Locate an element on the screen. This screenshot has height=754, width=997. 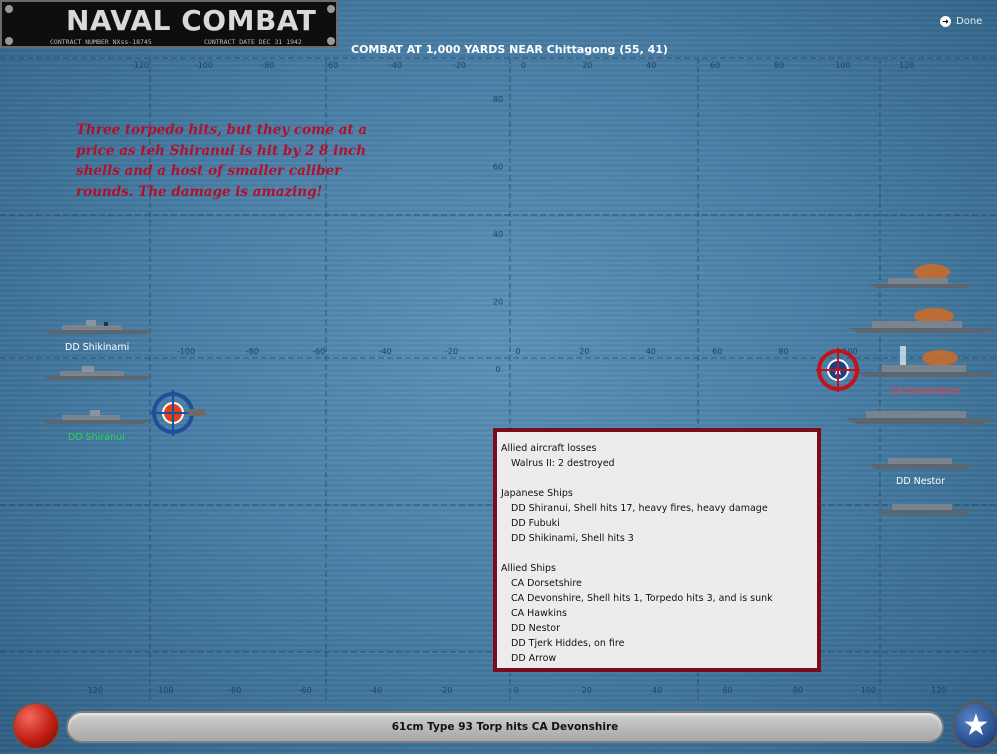
allied-ship-tjerk-hiddes is located at coordinates (923, 509).